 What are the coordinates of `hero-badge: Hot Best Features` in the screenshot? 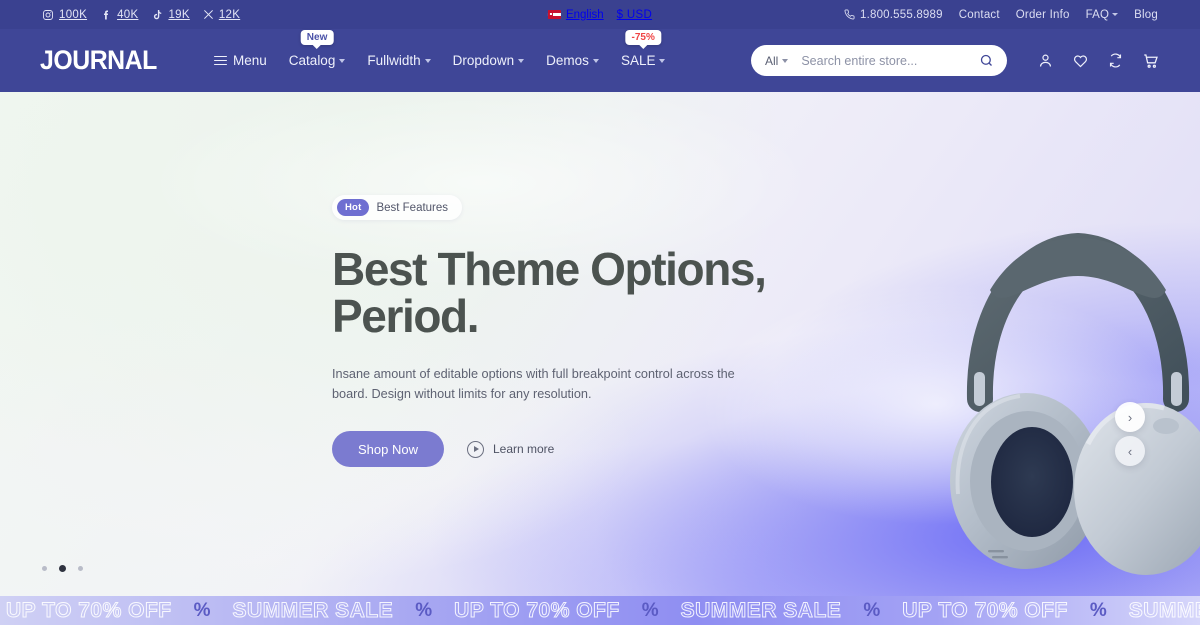 It's located at (397, 207).